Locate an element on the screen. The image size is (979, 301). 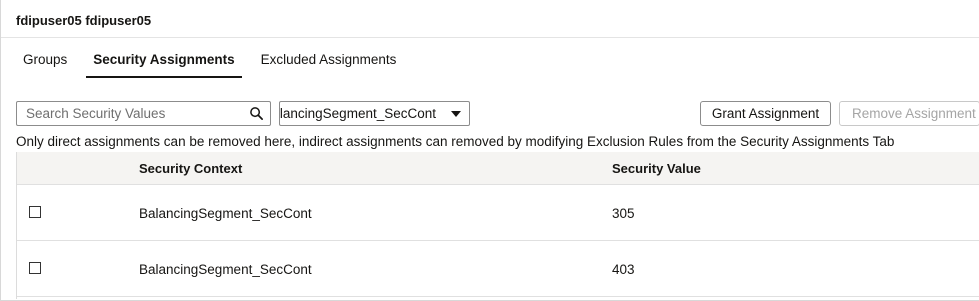
tab-groups: Groups is located at coordinates (45, 58).